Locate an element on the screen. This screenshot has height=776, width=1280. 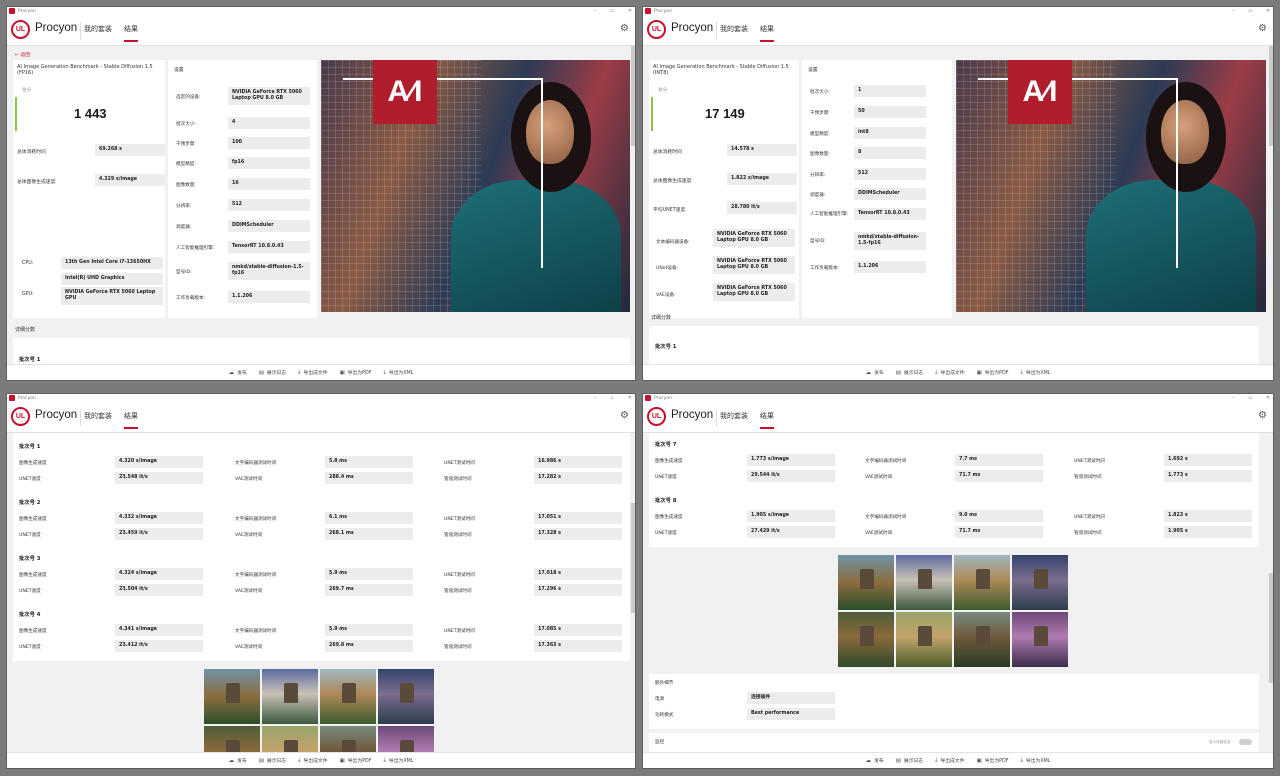
speed-label: 总体图像生成速度 is located at coordinates (672, 181).